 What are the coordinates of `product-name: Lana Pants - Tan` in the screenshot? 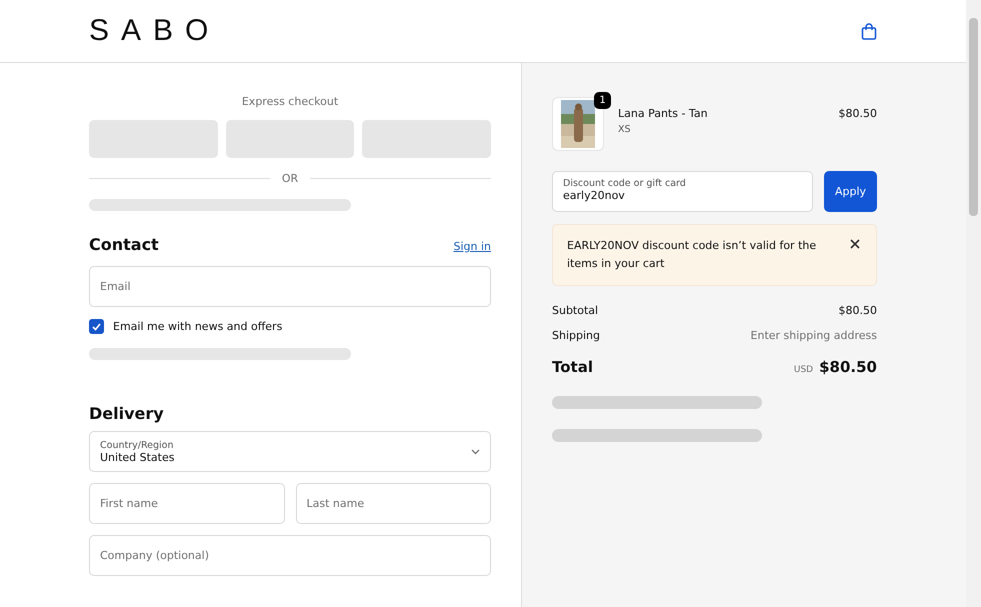 It's located at (663, 113).